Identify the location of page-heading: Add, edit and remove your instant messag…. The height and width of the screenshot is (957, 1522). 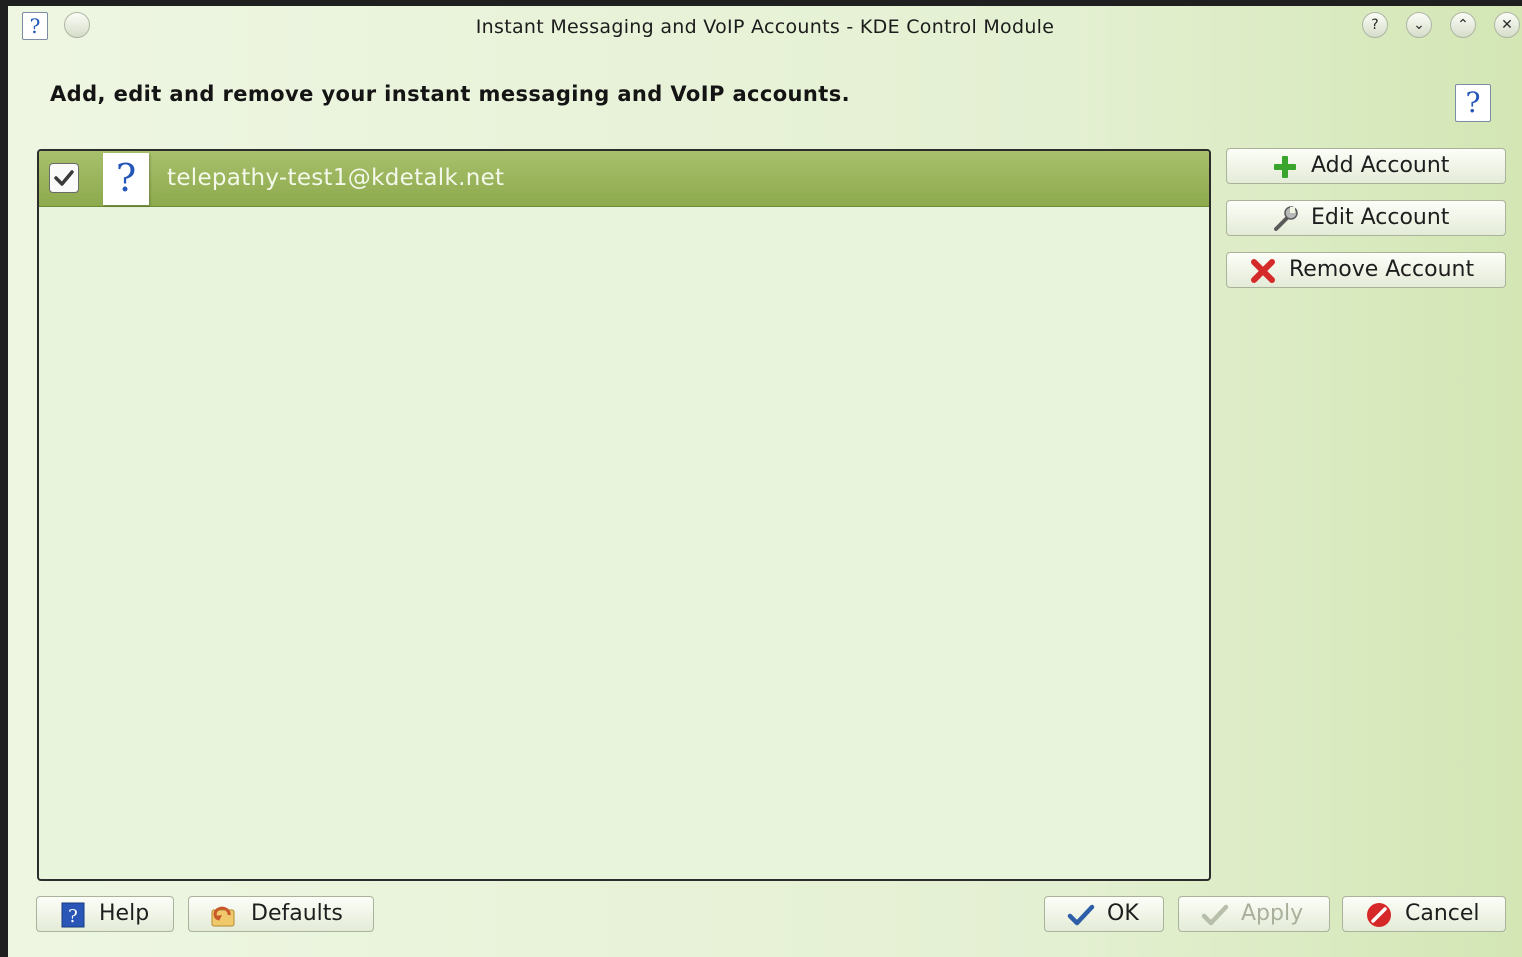
(450, 94).